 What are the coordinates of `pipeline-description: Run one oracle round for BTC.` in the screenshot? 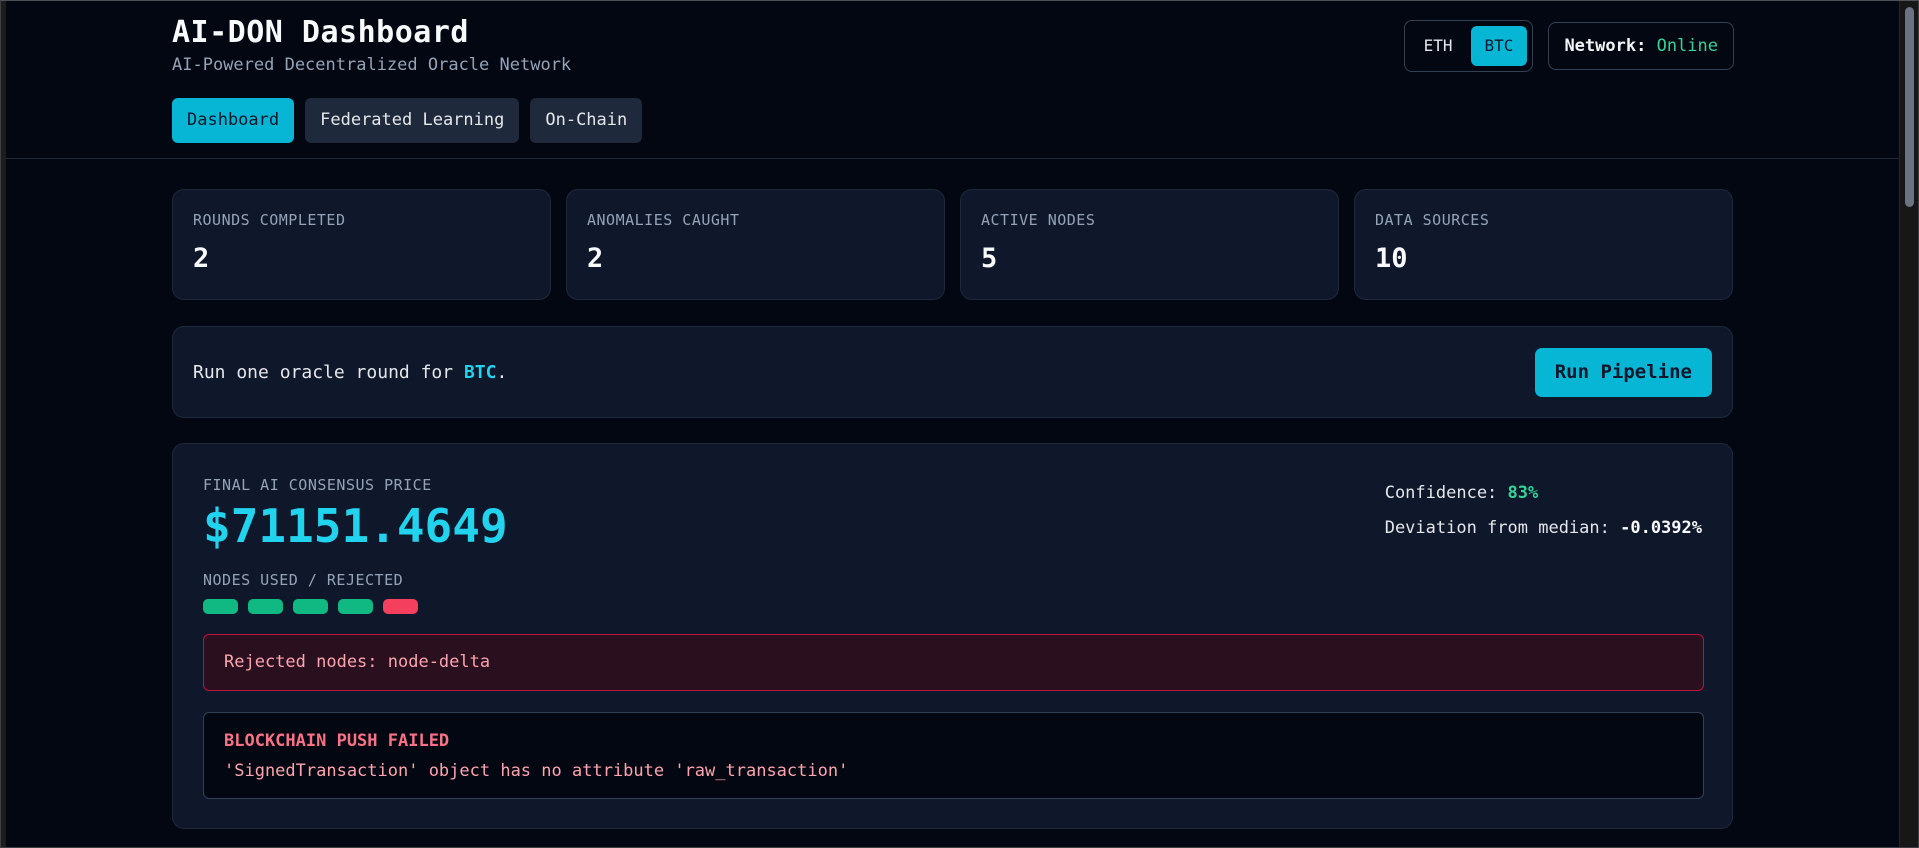 It's located at (350, 373).